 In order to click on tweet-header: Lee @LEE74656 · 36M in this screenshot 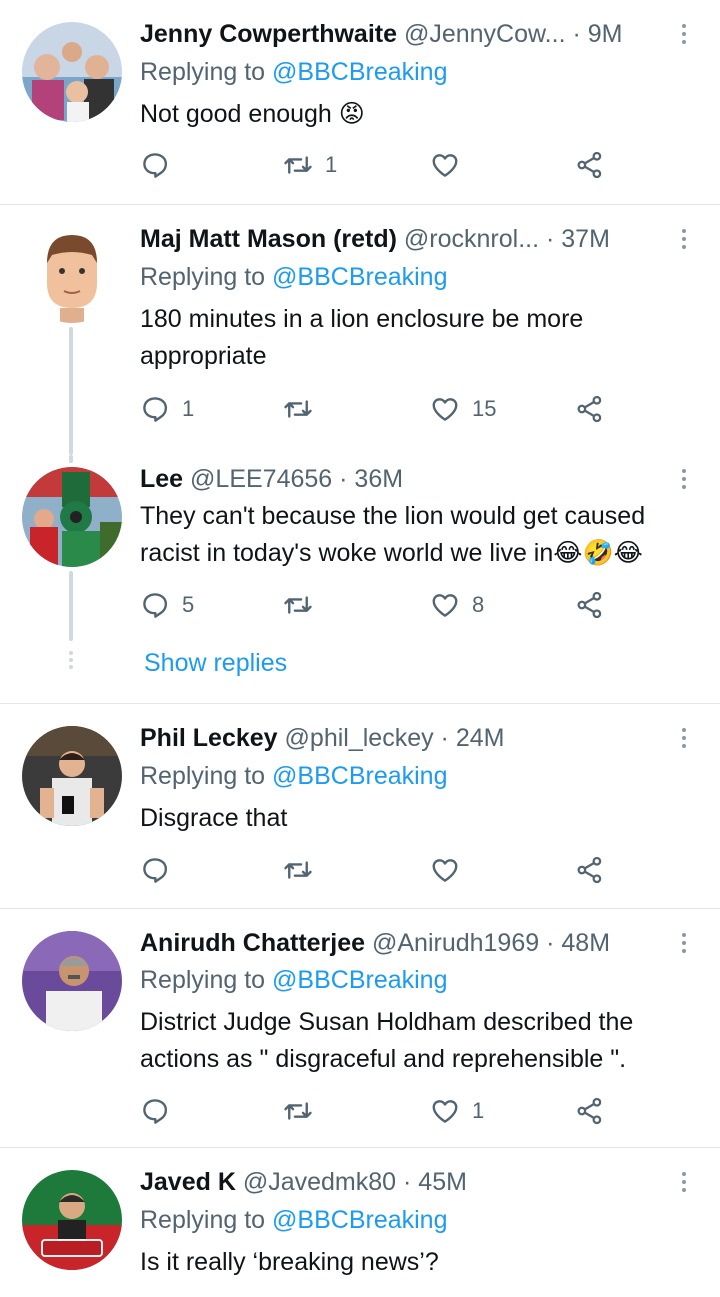, I will do `click(400, 479)`.